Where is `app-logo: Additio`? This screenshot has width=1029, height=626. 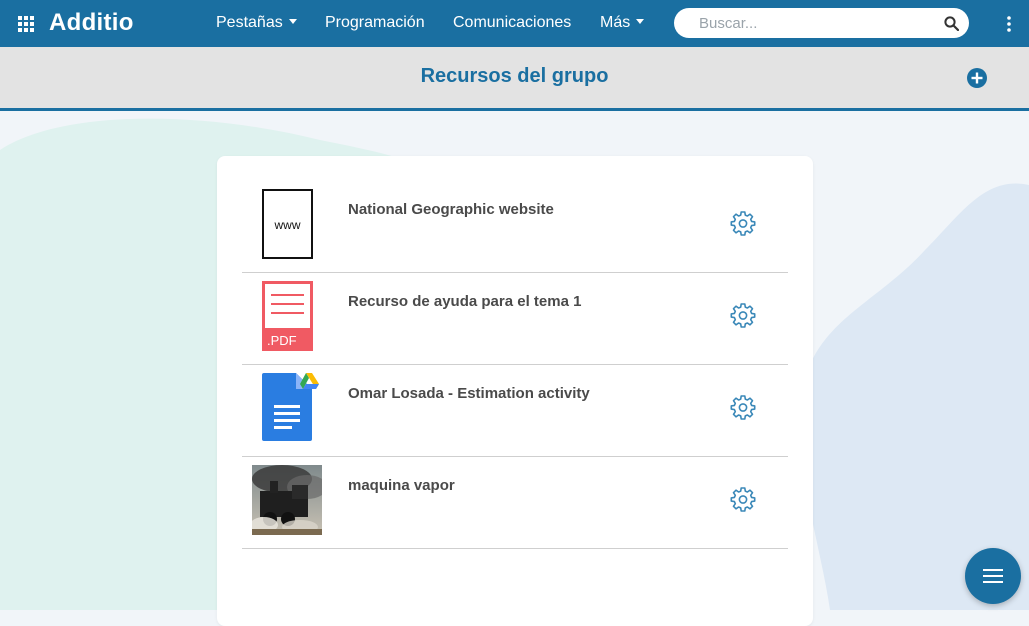
app-logo: Additio is located at coordinates (91, 23).